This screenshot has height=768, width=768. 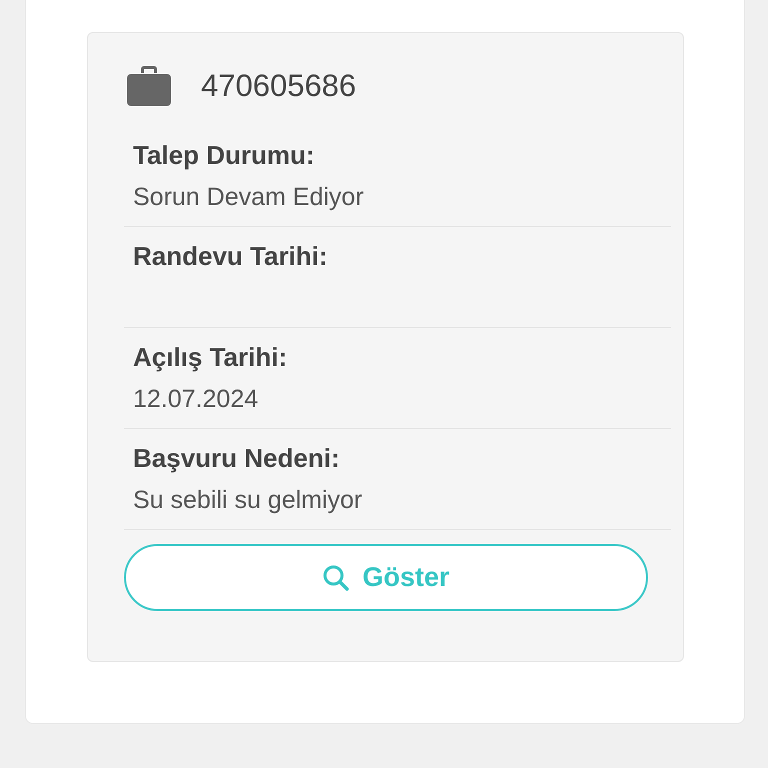 What do you see at coordinates (386, 577) in the screenshot?
I see `show-button: Göster` at bounding box center [386, 577].